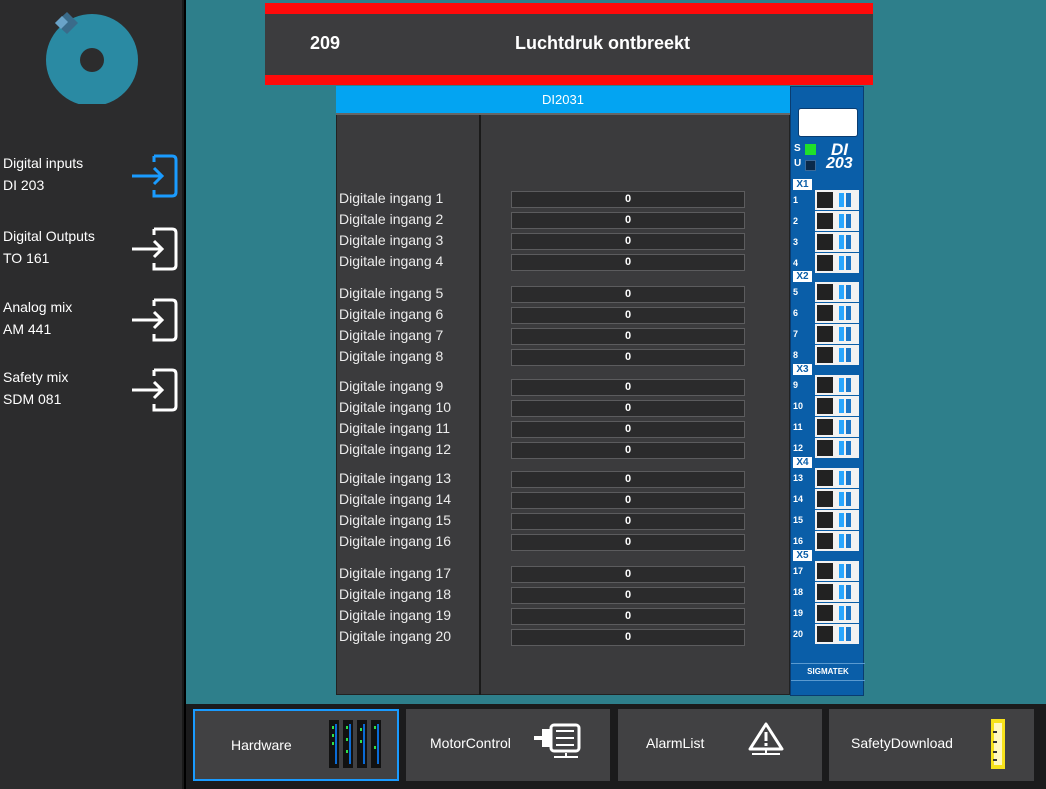 The width and height of the screenshot is (1046, 789). What do you see at coordinates (828, 122) in the screenshot?
I see `module-display` at bounding box center [828, 122].